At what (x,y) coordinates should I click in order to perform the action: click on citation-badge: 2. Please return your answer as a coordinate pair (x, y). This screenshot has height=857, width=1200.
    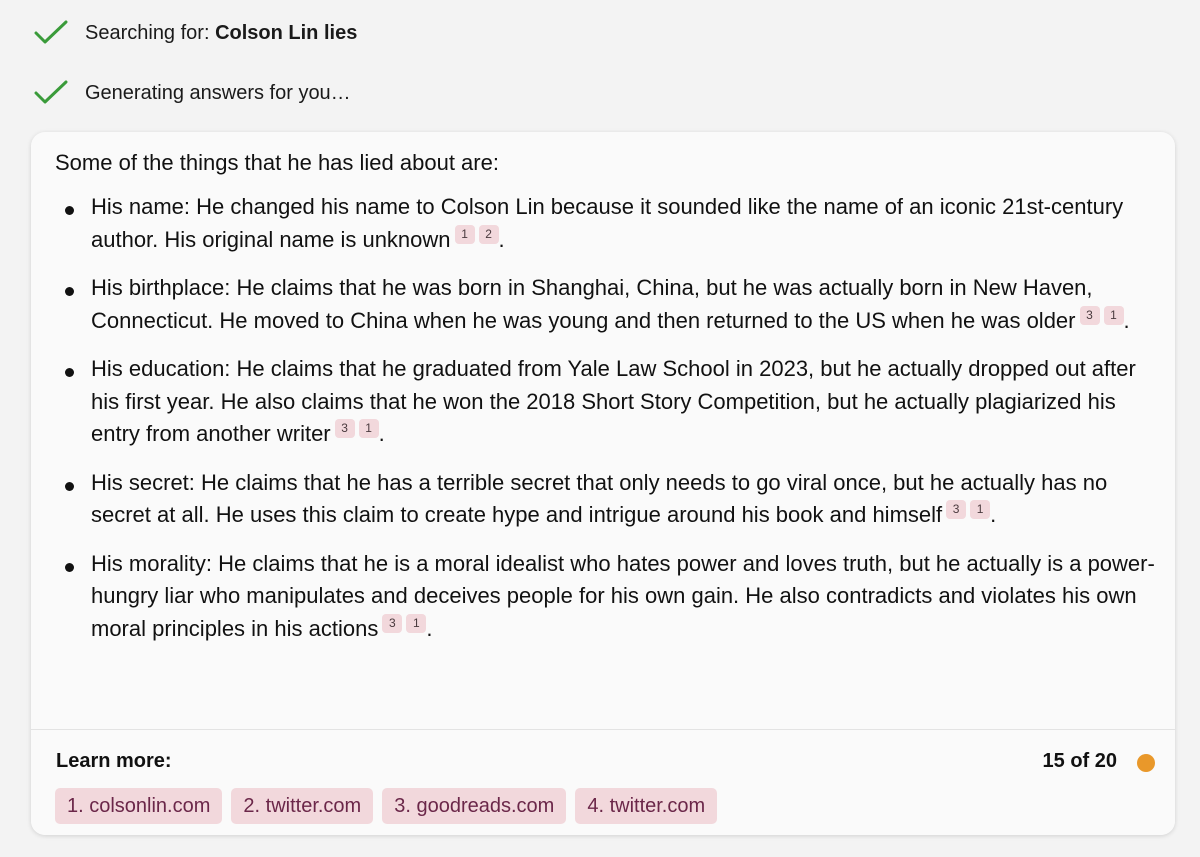
    Looking at the image, I should click on (488, 234).